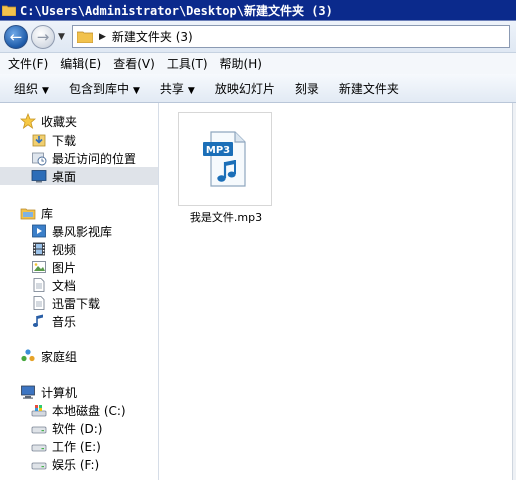  Describe the element at coordinates (59, 392) in the screenshot. I see `sidebar-item-label: 计算机` at that location.